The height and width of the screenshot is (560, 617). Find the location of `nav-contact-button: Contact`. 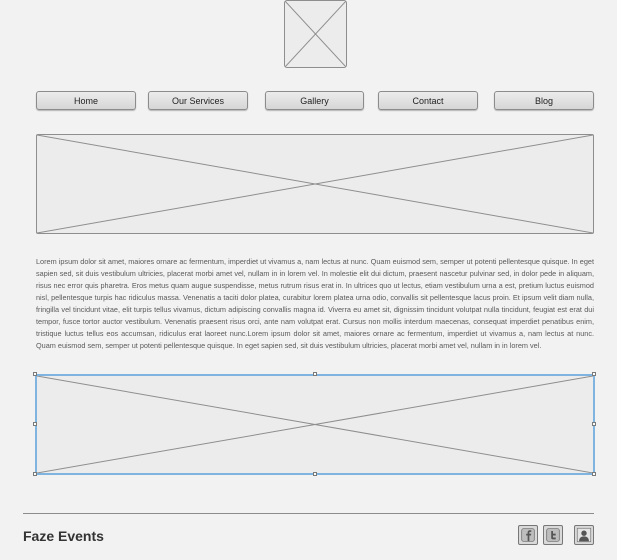

nav-contact-button: Contact is located at coordinates (428, 100).